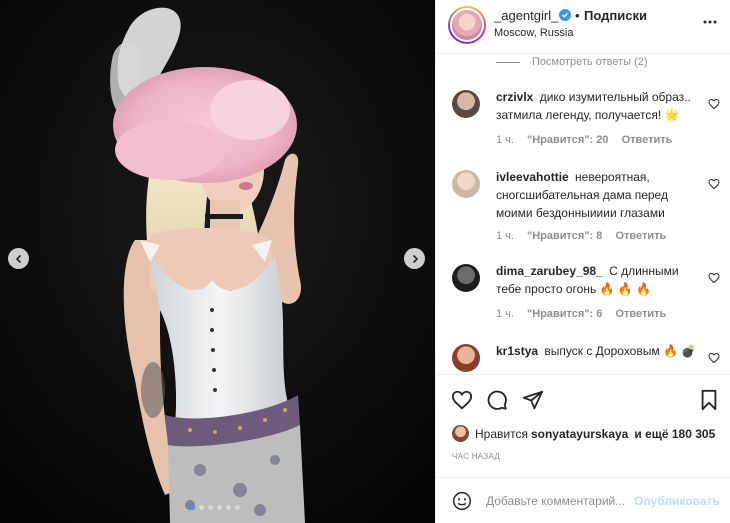  I want to click on share-icon, so click(533, 400).